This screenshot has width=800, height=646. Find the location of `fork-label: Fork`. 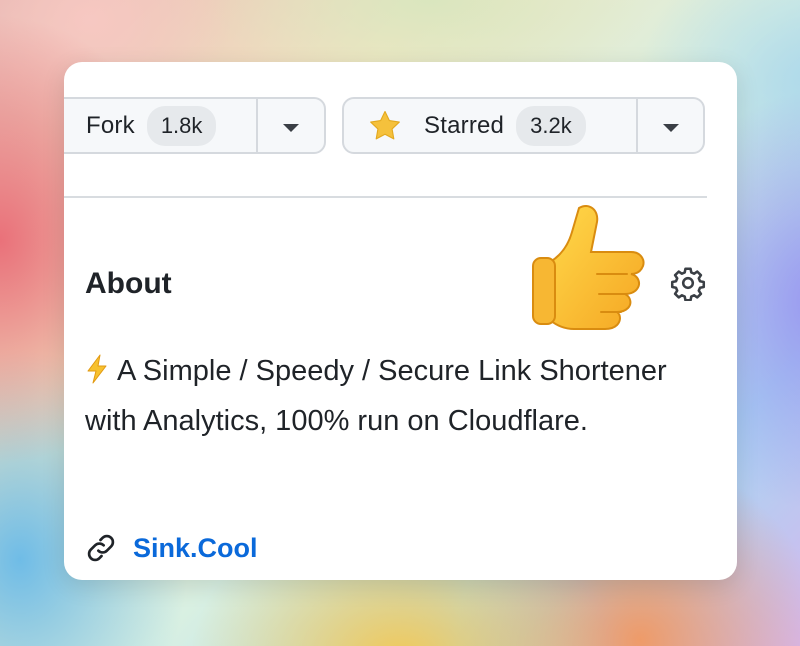

fork-label: Fork is located at coordinates (110, 125).